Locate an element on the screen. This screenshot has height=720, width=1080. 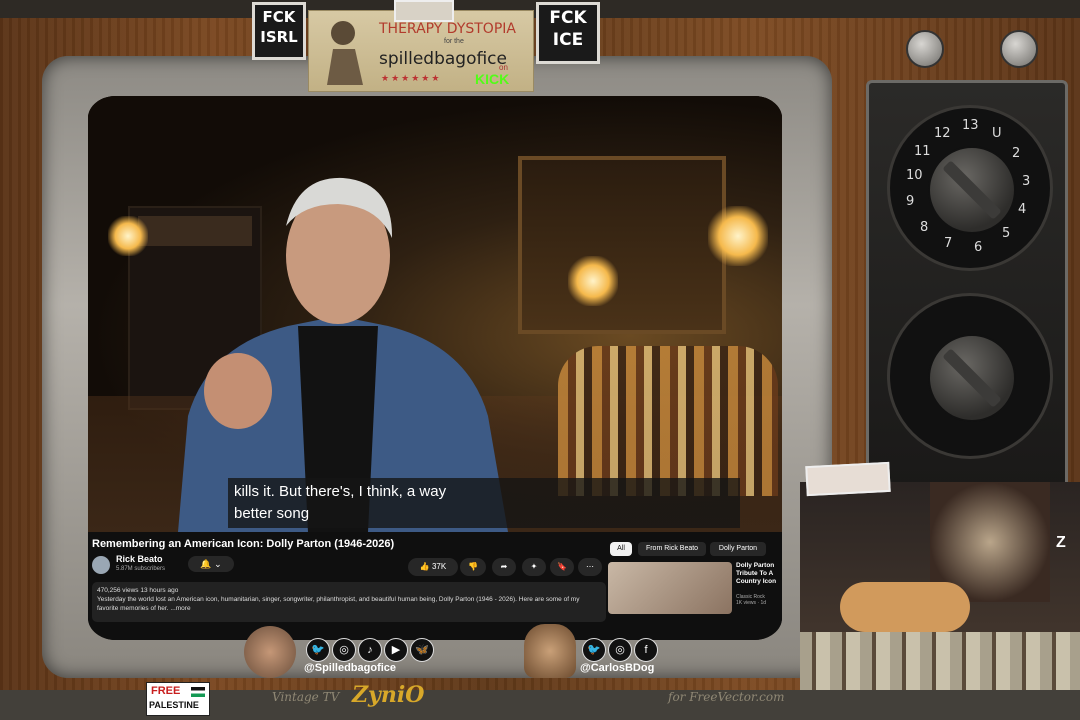
thumbs-up-icon: 👍 is located at coordinates (425, 566).